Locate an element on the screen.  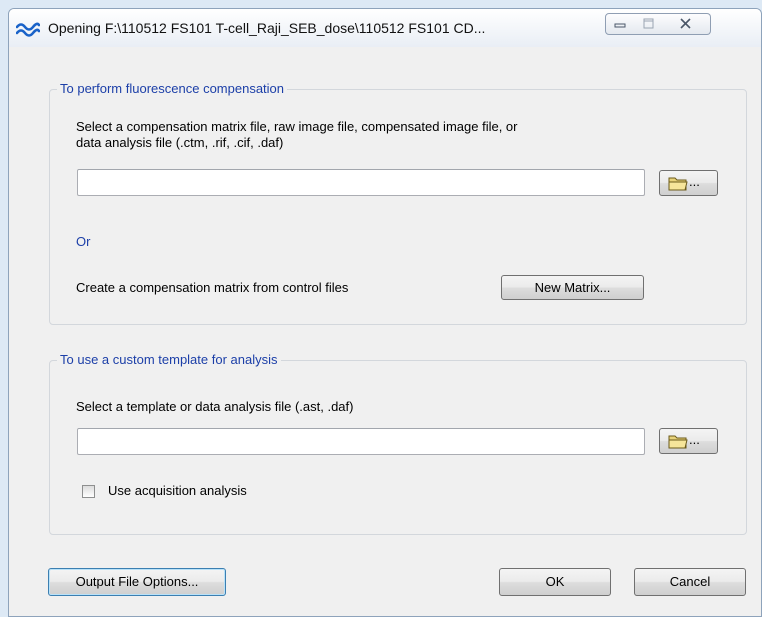
ok-button: OK is located at coordinates (555, 582).